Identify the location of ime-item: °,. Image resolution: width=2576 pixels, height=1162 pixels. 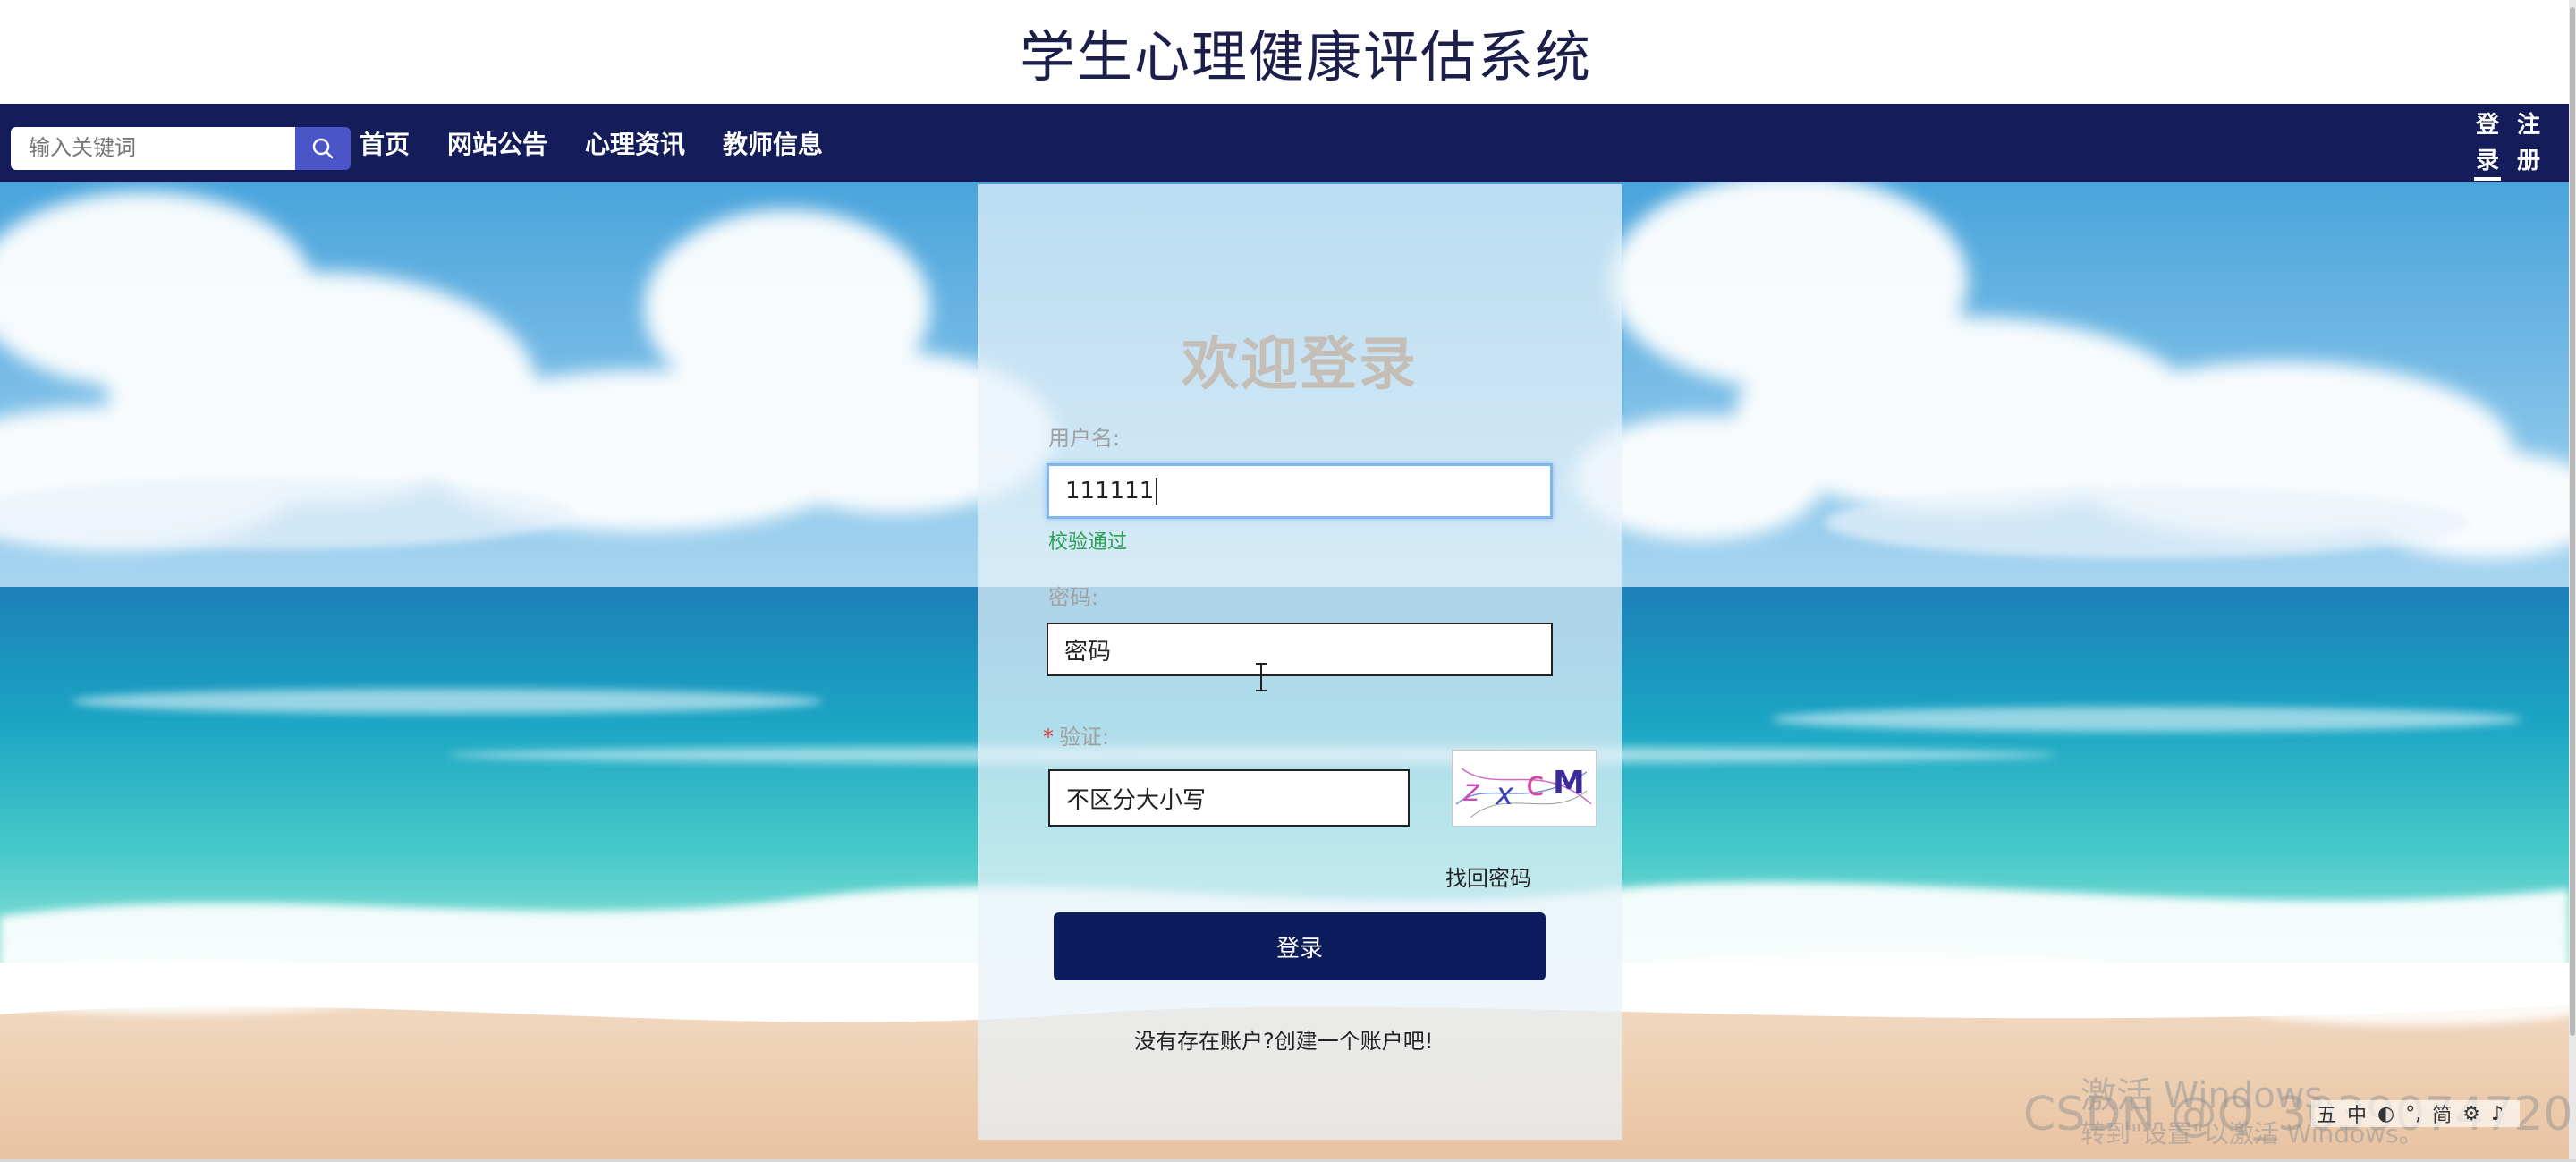
(2413, 1114).